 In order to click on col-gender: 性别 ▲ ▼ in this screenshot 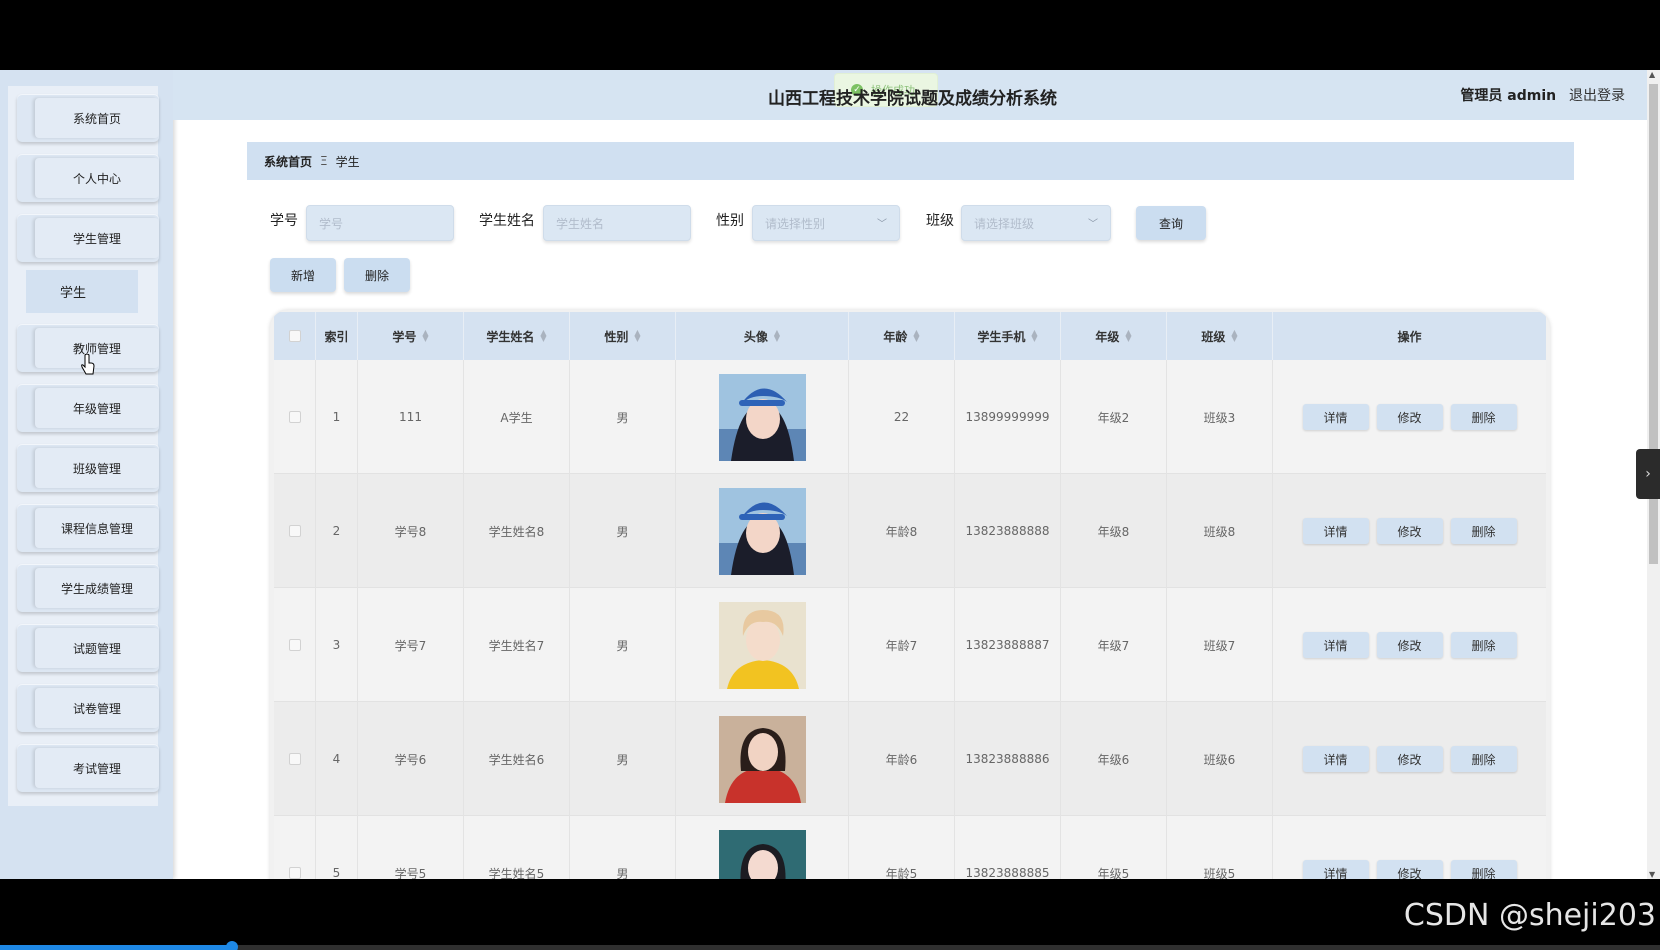, I will do `click(623, 336)`.